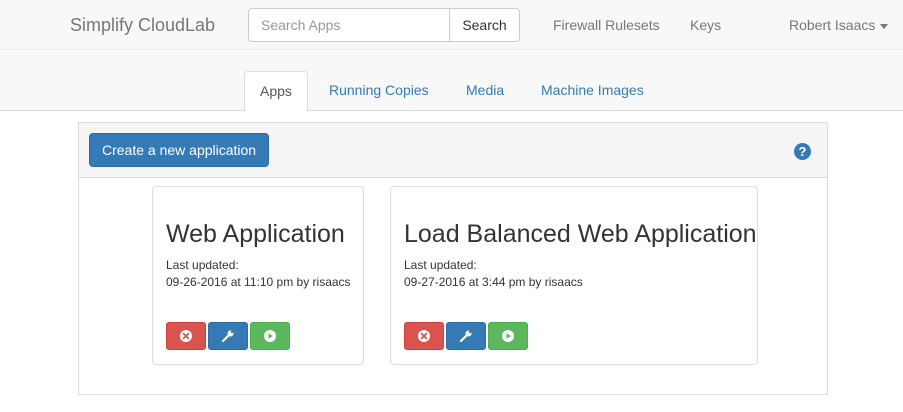  What do you see at coordinates (453, 150) in the screenshot?
I see `panel-heading: Create a new application ?` at bounding box center [453, 150].